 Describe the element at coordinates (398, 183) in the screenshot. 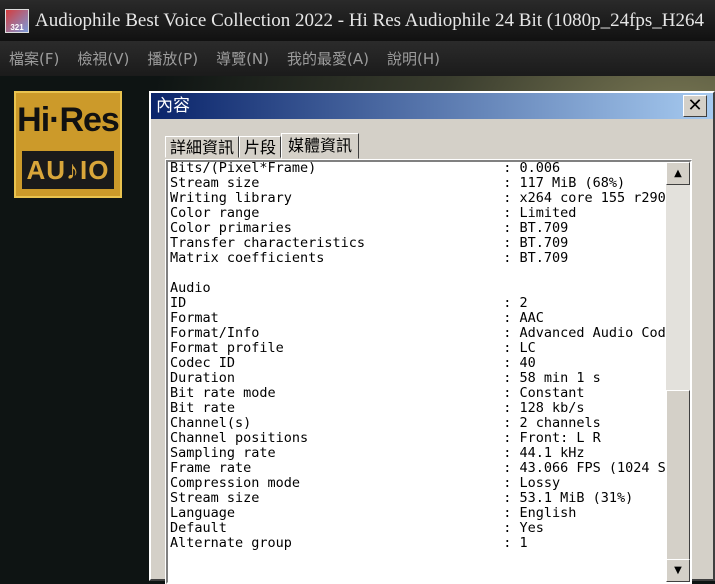

I see `media-info-line: Stream size : 117 MiB (68%)` at that location.